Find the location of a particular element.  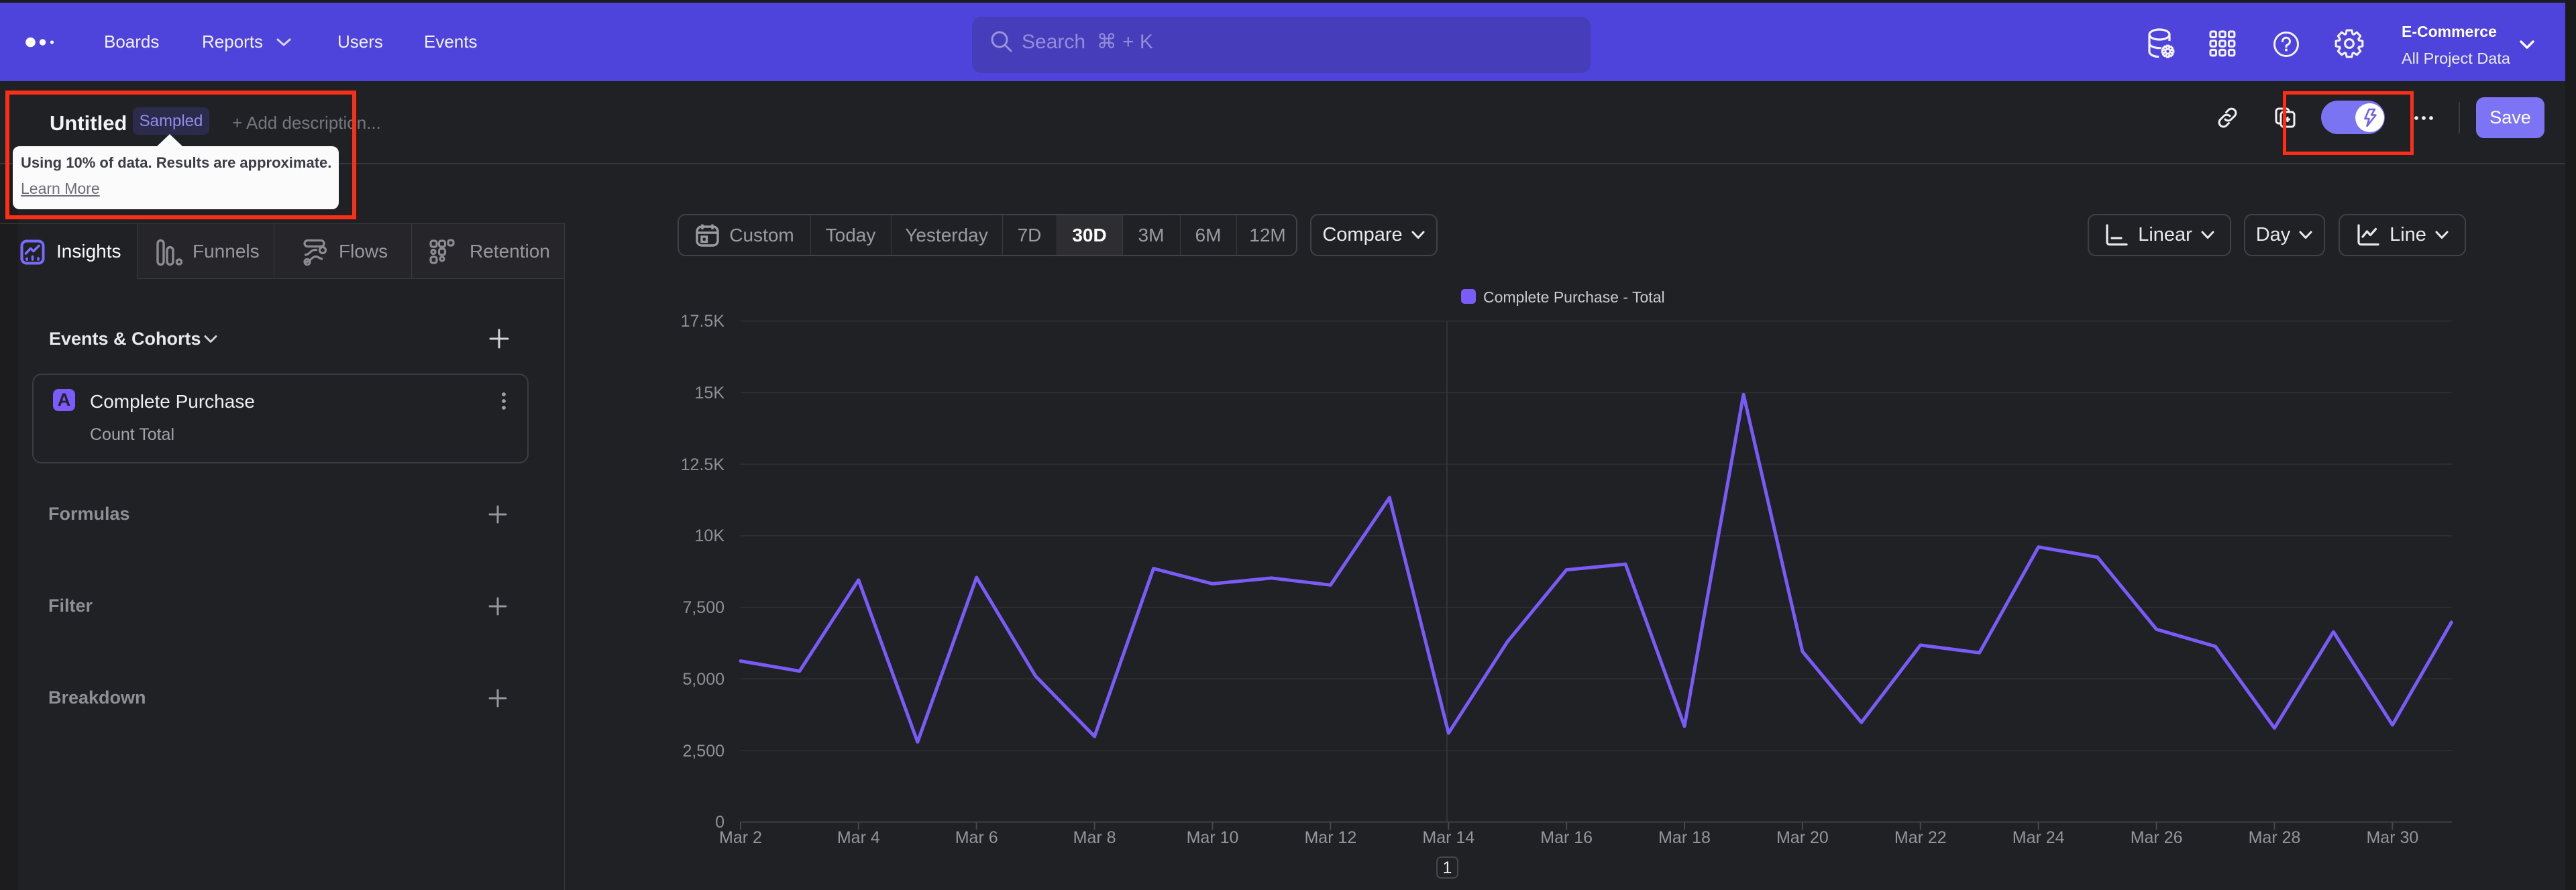

svg-text: Mar 24 is located at coordinates (2038, 837).